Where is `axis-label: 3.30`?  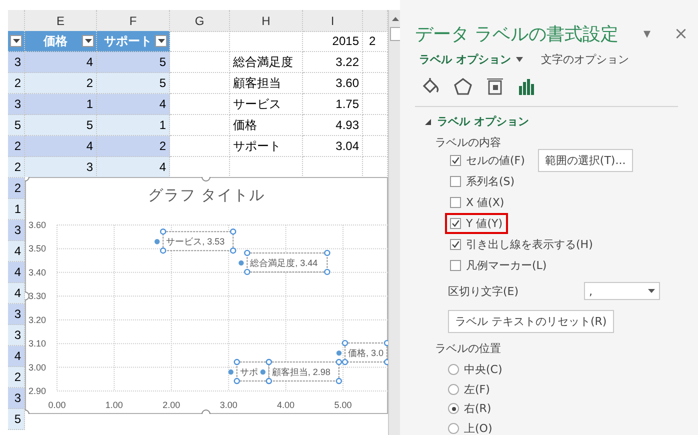
axis-label: 3.30 is located at coordinates (37, 296).